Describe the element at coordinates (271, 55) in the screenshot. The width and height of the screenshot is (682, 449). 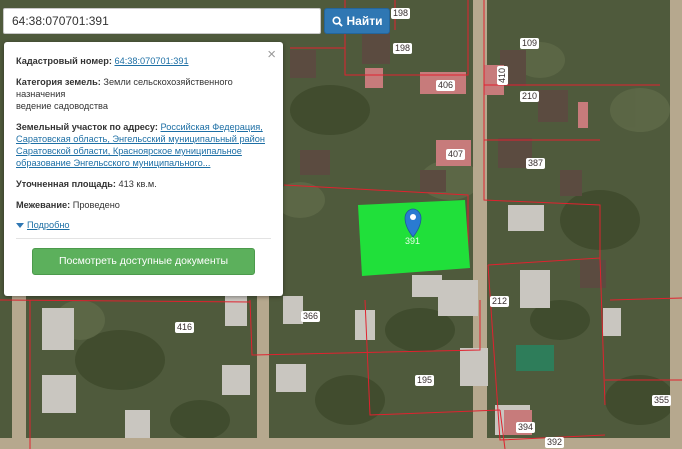
I see `close-icon: ×` at that location.